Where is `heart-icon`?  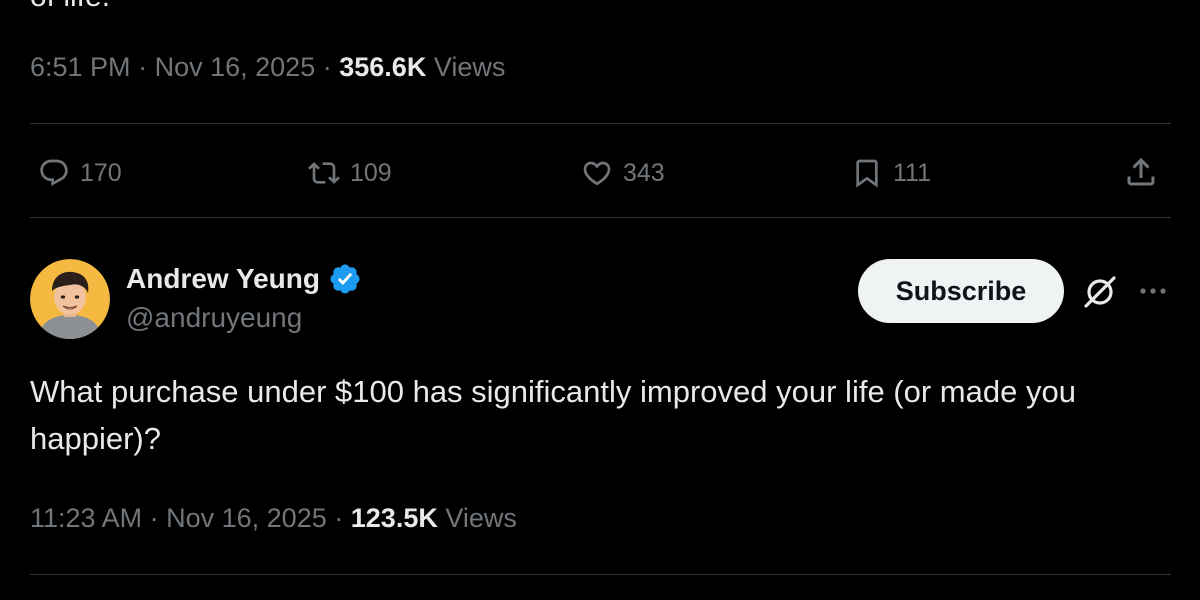
heart-icon is located at coordinates (597, 173).